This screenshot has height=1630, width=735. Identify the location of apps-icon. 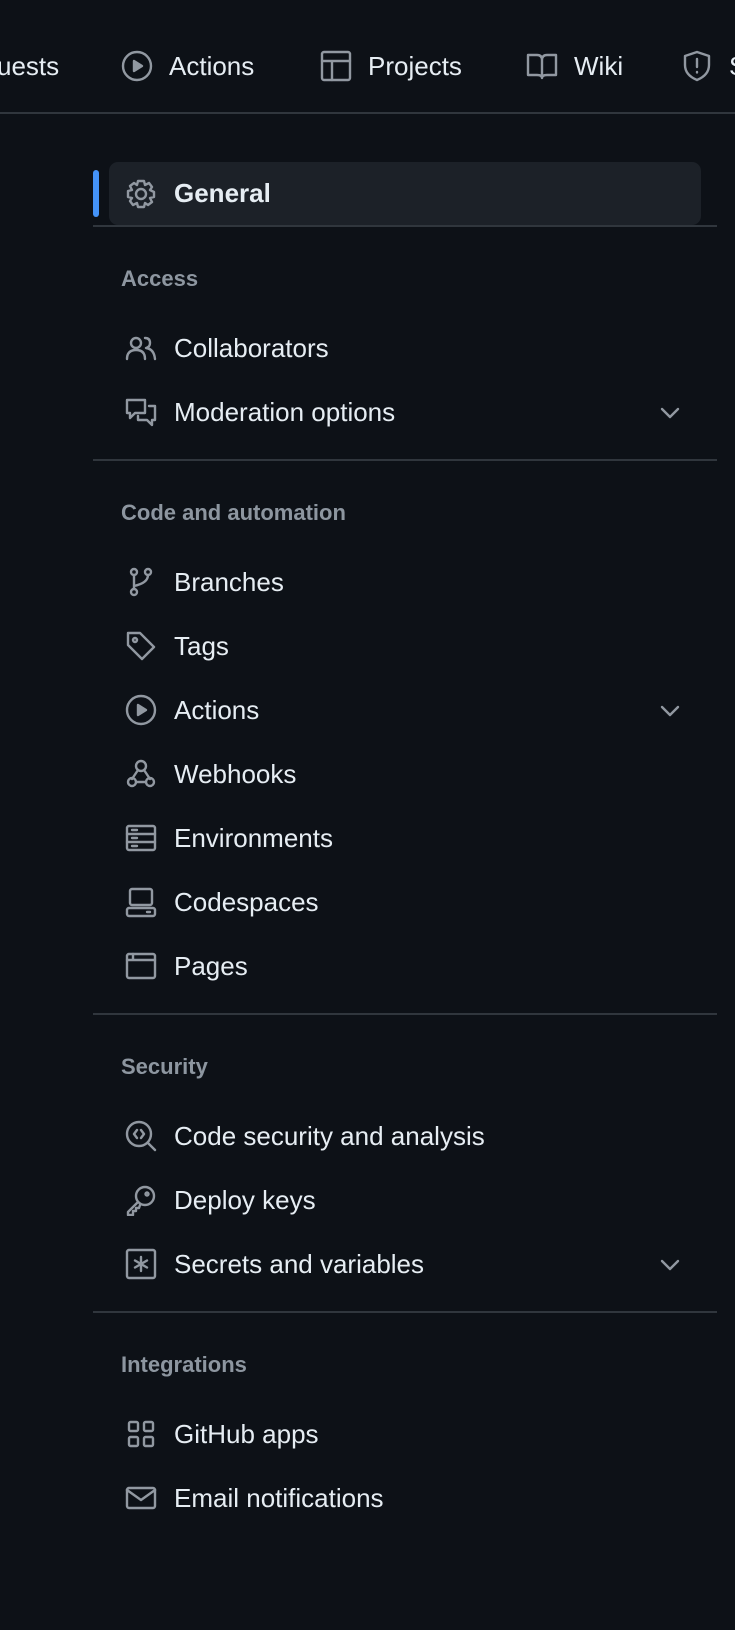
(141, 1434).